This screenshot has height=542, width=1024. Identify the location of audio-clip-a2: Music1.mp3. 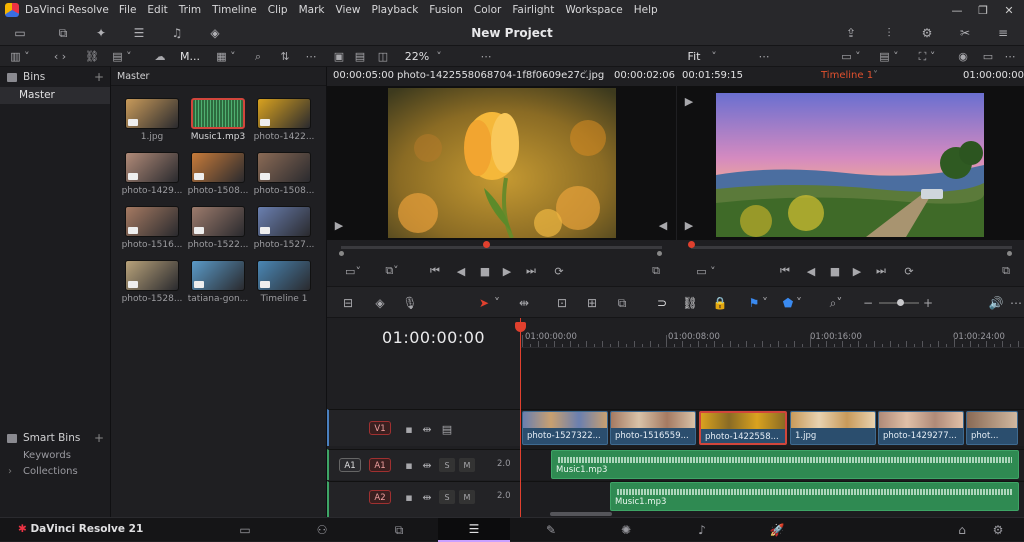
(814, 496).